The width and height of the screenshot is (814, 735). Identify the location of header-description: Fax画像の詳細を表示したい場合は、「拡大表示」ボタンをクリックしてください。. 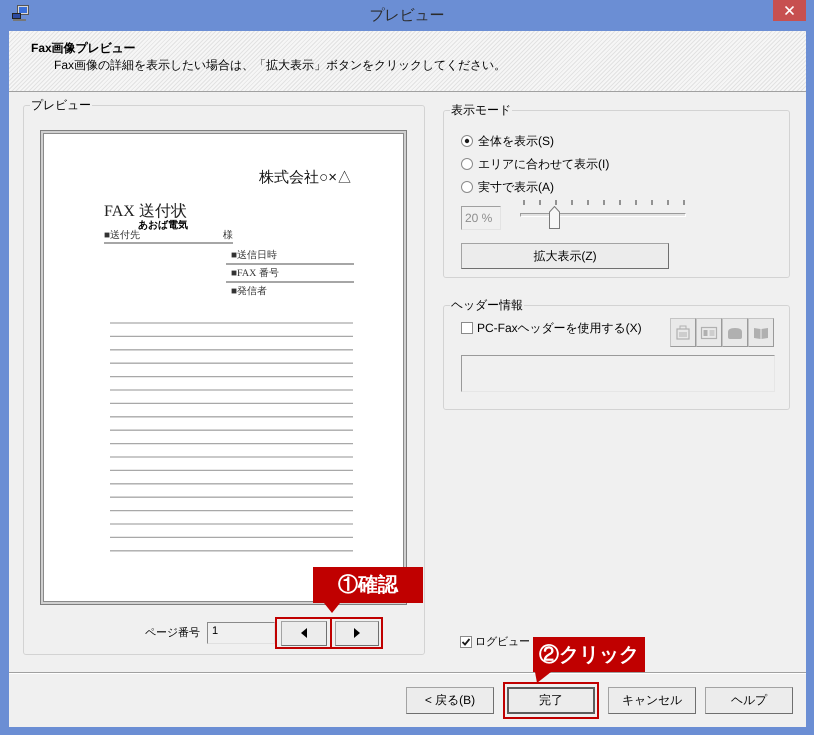
(280, 65).